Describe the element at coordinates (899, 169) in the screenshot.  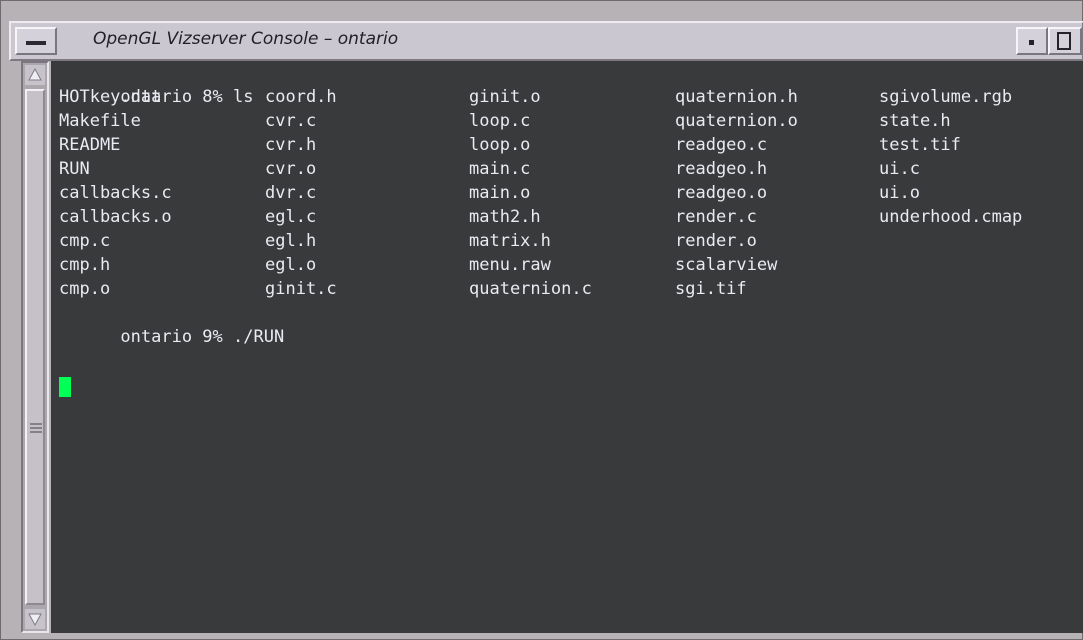
I see `file-name: ui.c` at that location.